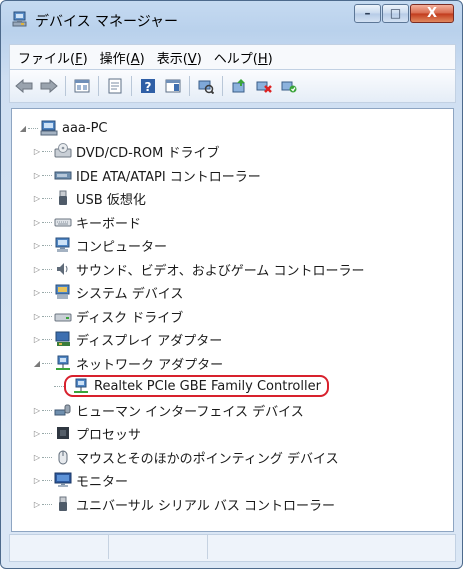  I want to click on network-adapter-icon, so click(63, 363).